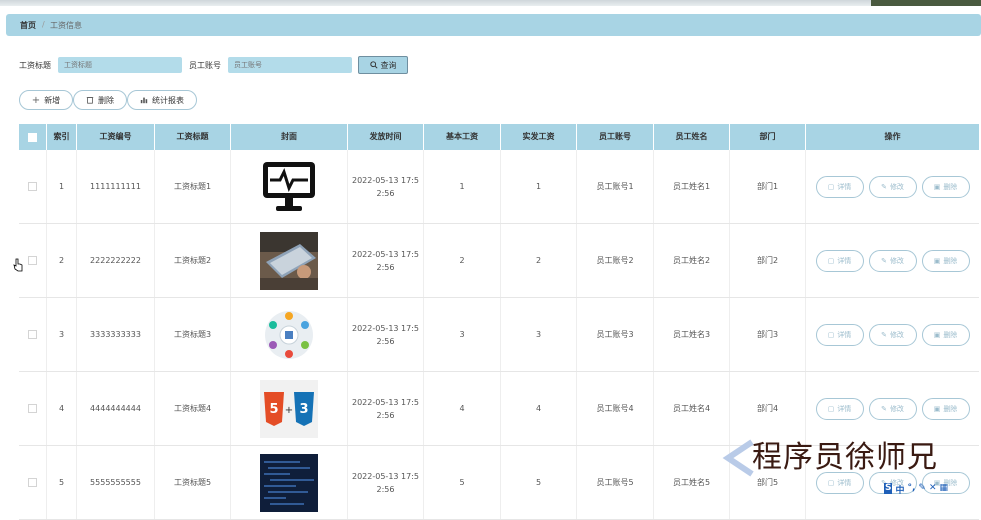 This screenshot has height=520, width=981. I want to click on account-filter-input, so click(290, 65).